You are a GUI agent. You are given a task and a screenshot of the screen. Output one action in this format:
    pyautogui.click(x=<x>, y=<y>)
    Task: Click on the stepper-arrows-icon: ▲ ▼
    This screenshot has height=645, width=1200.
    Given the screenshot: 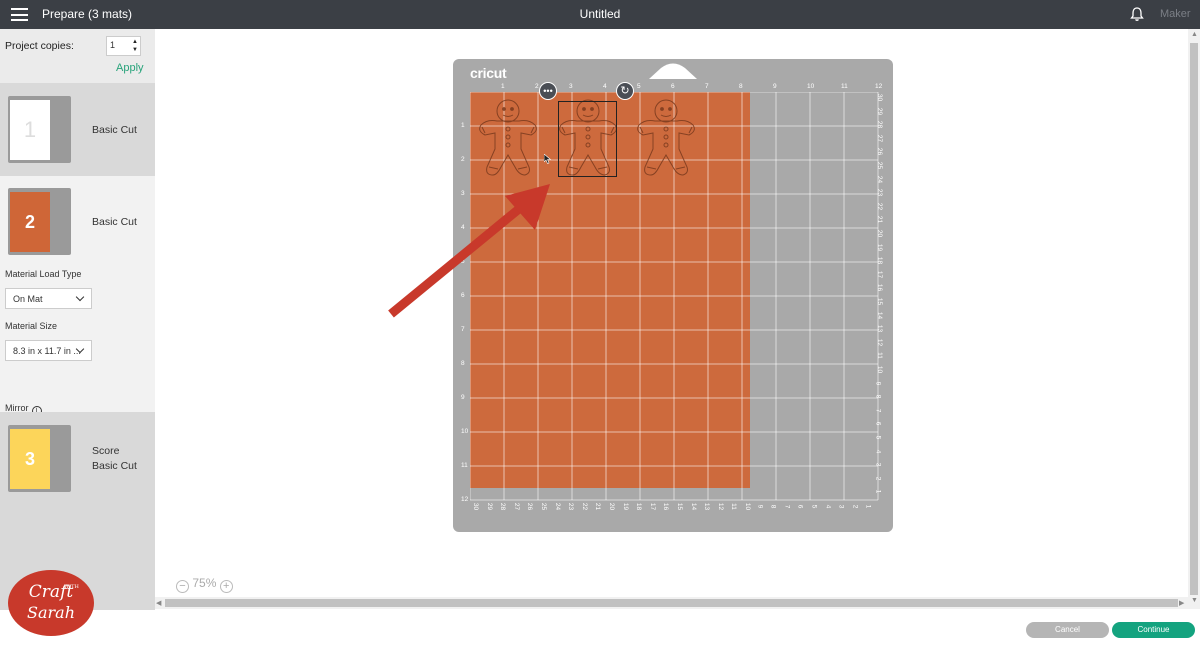 What is the action you would take?
    pyautogui.click(x=135, y=46)
    